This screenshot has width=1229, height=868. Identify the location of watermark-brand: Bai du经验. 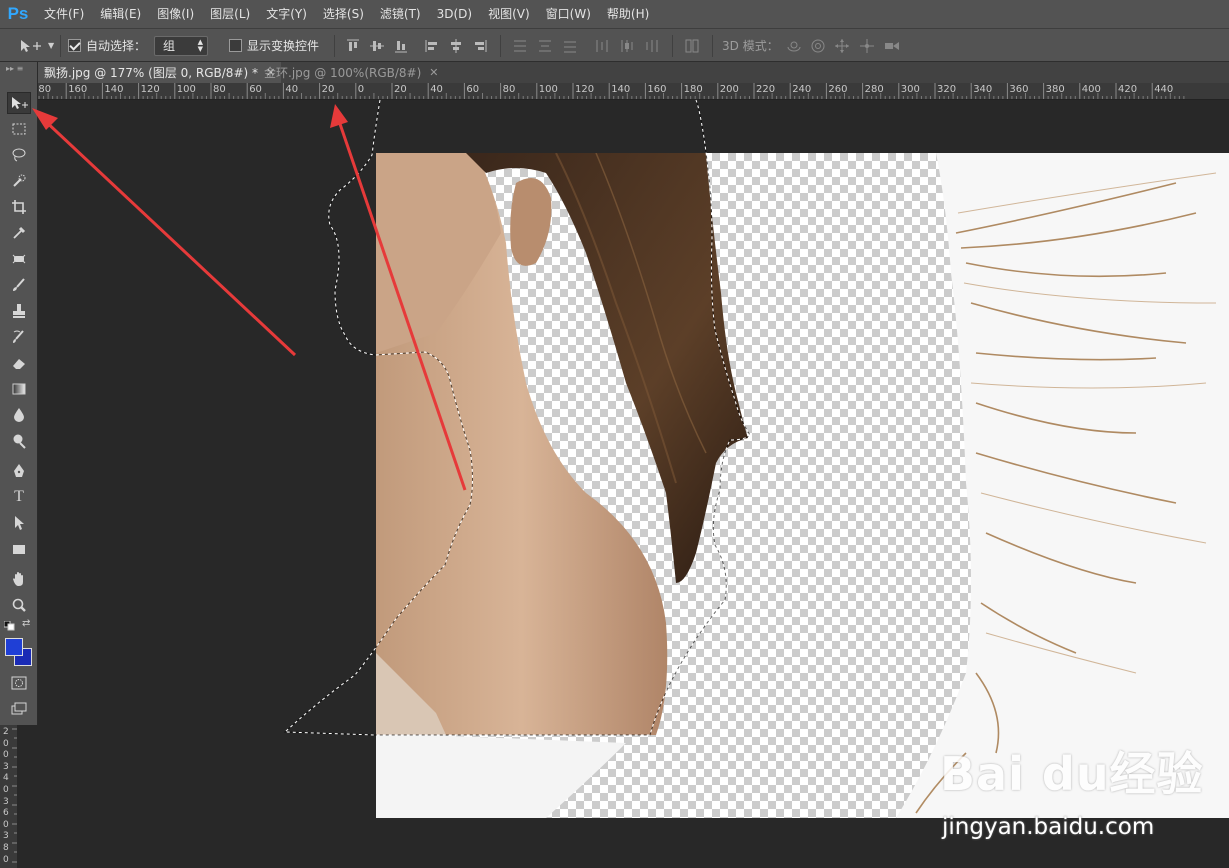
(1072, 774).